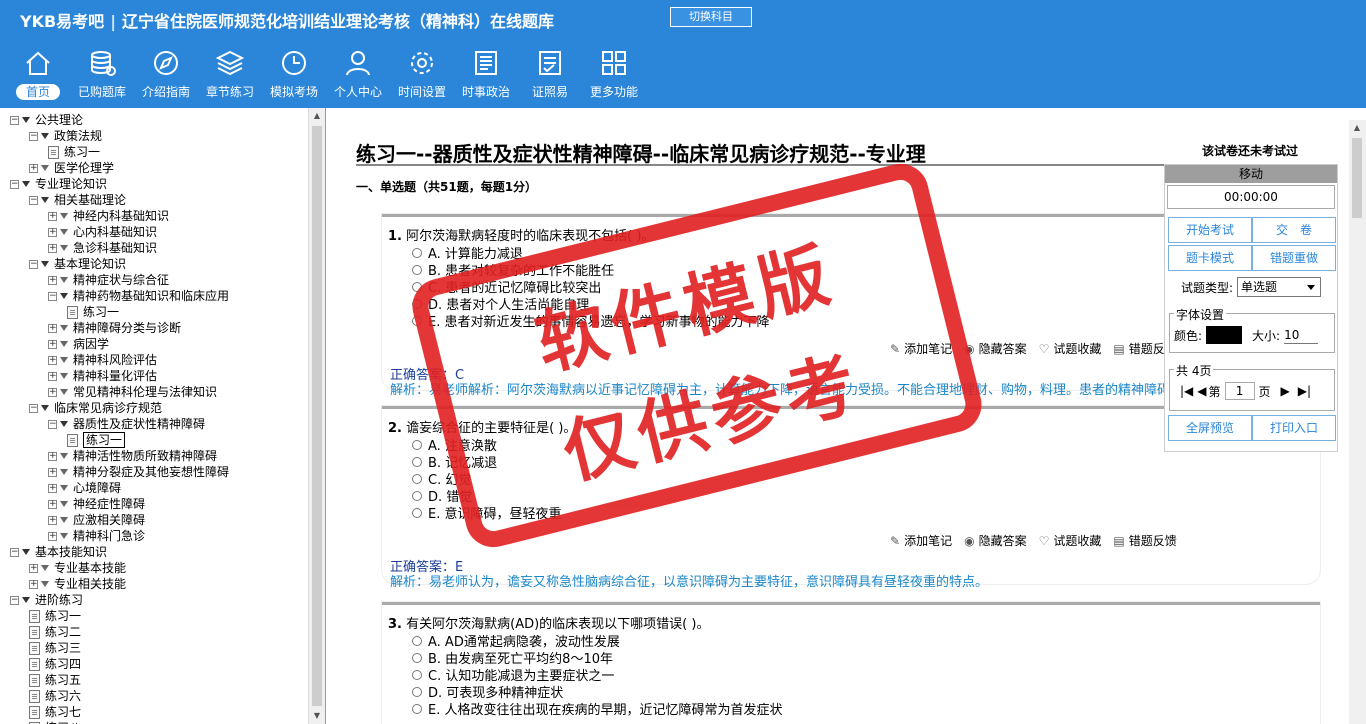  What do you see at coordinates (46, 120) in the screenshot?
I see `tree-item: − 公共理论` at bounding box center [46, 120].